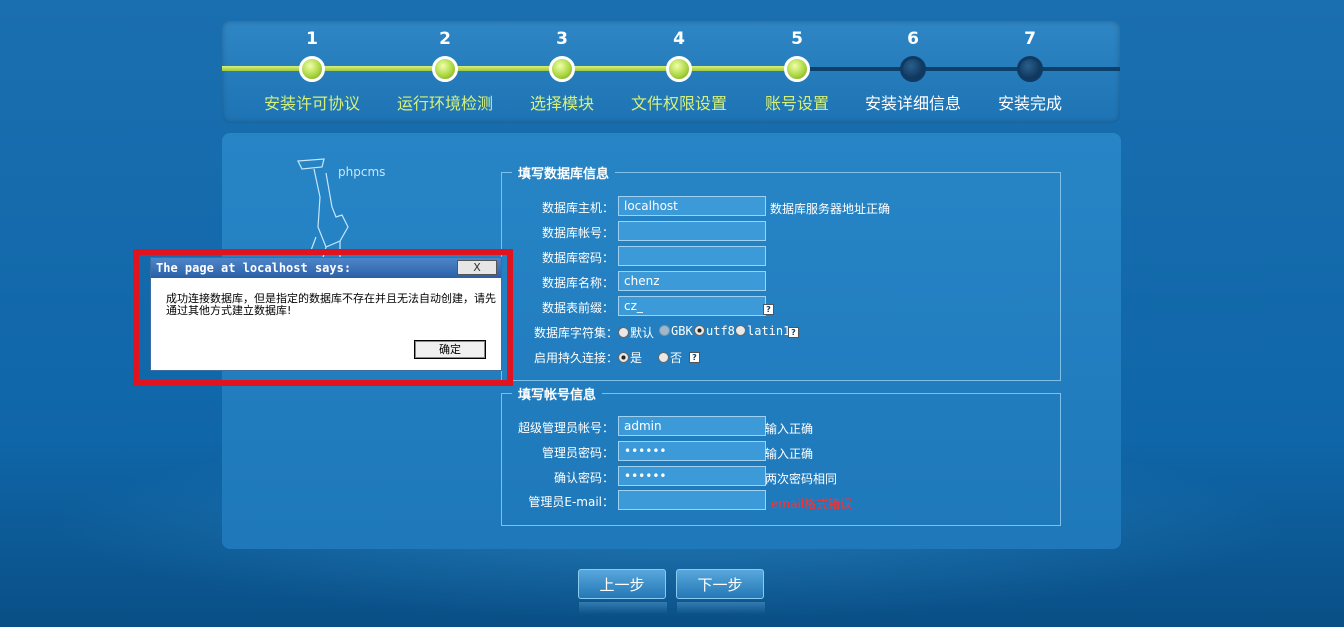 The image size is (1344, 627). Describe the element at coordinates (564, 174) in the screenshot. I see `db-info-legend: 填写数据库信息` at that location.